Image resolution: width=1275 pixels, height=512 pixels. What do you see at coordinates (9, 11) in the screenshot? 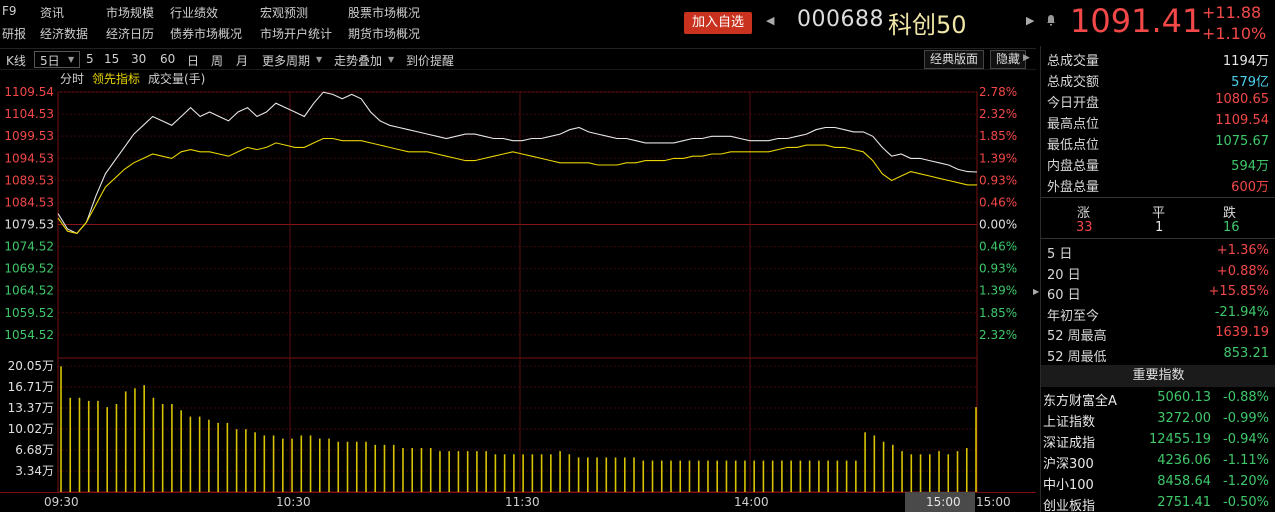
I see `nav-f9: F9` at bounding box center [9, 11].